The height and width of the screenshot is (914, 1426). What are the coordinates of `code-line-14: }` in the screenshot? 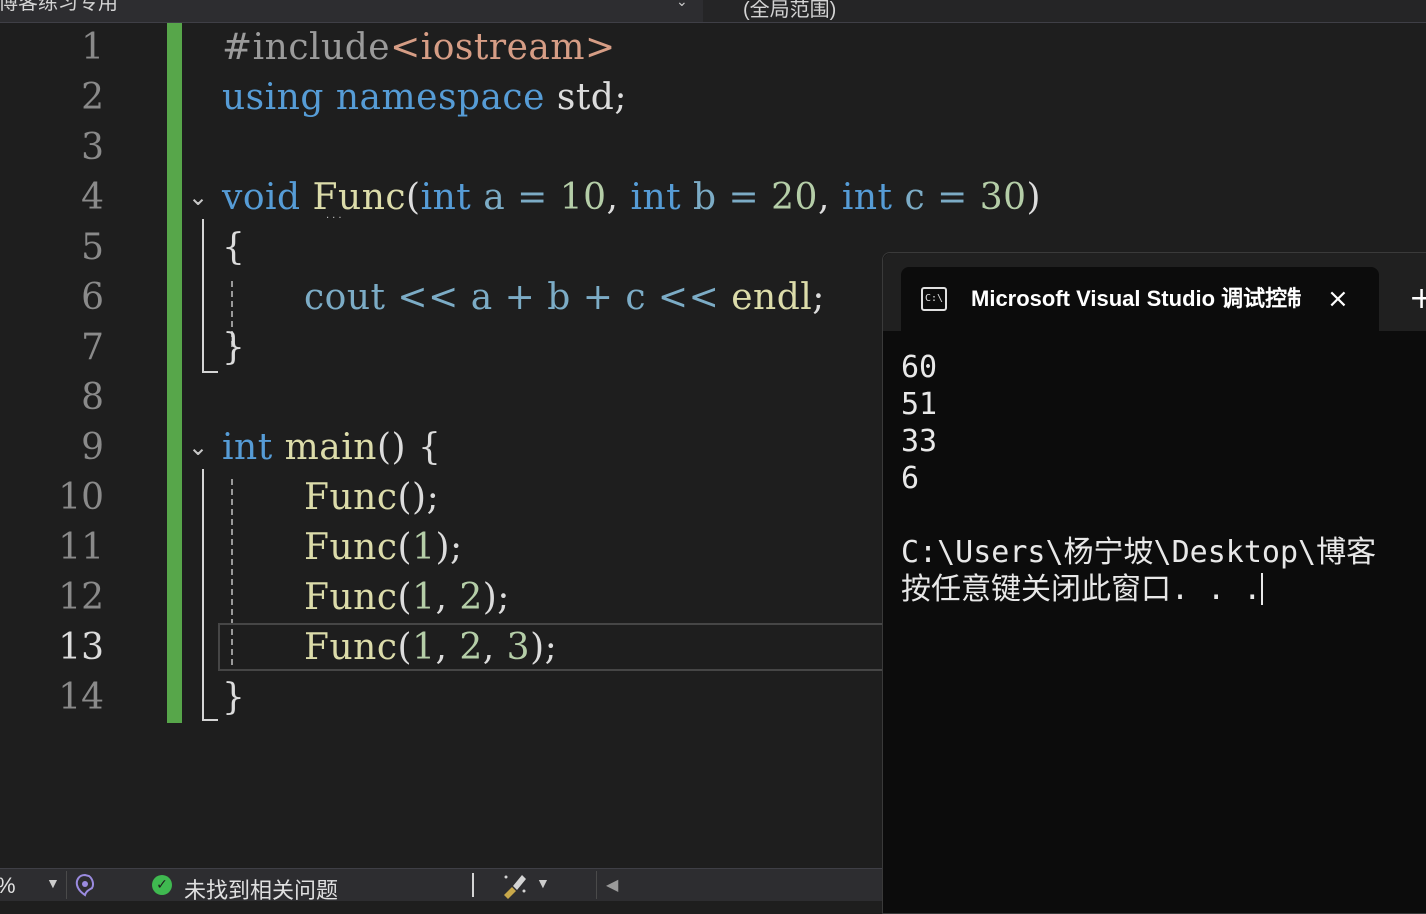 It's located at (233, 698).